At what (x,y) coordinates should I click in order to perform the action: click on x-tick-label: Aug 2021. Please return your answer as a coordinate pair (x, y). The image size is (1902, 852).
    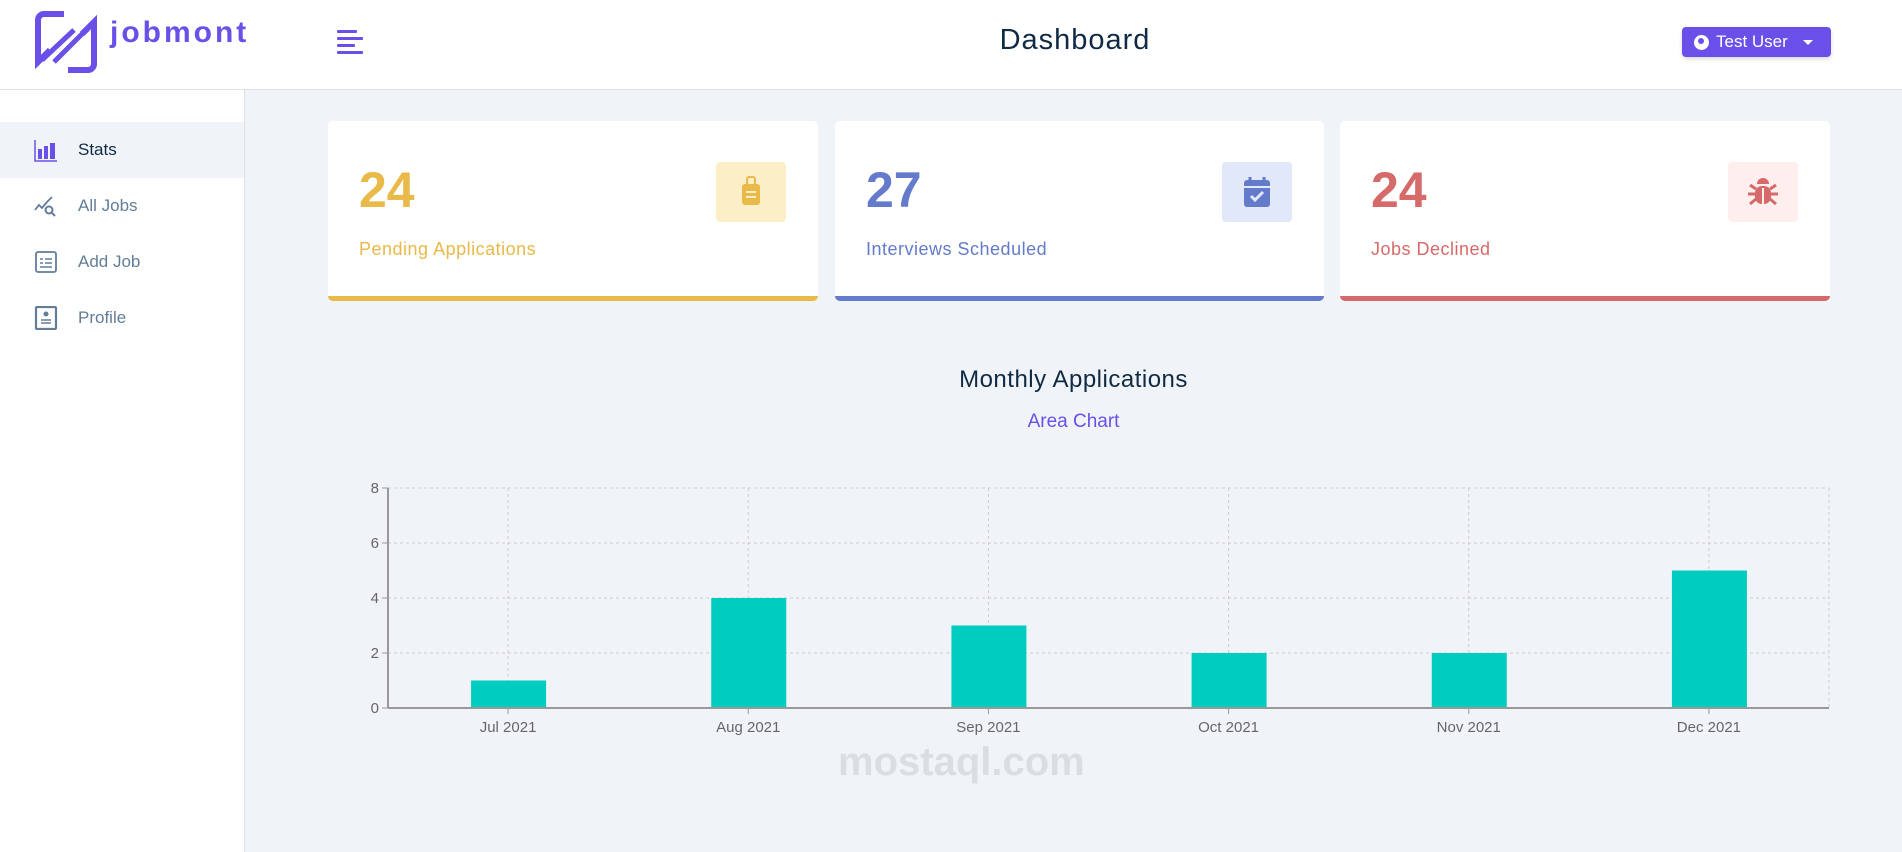
    Looking at the image, I should click on (748, 727).